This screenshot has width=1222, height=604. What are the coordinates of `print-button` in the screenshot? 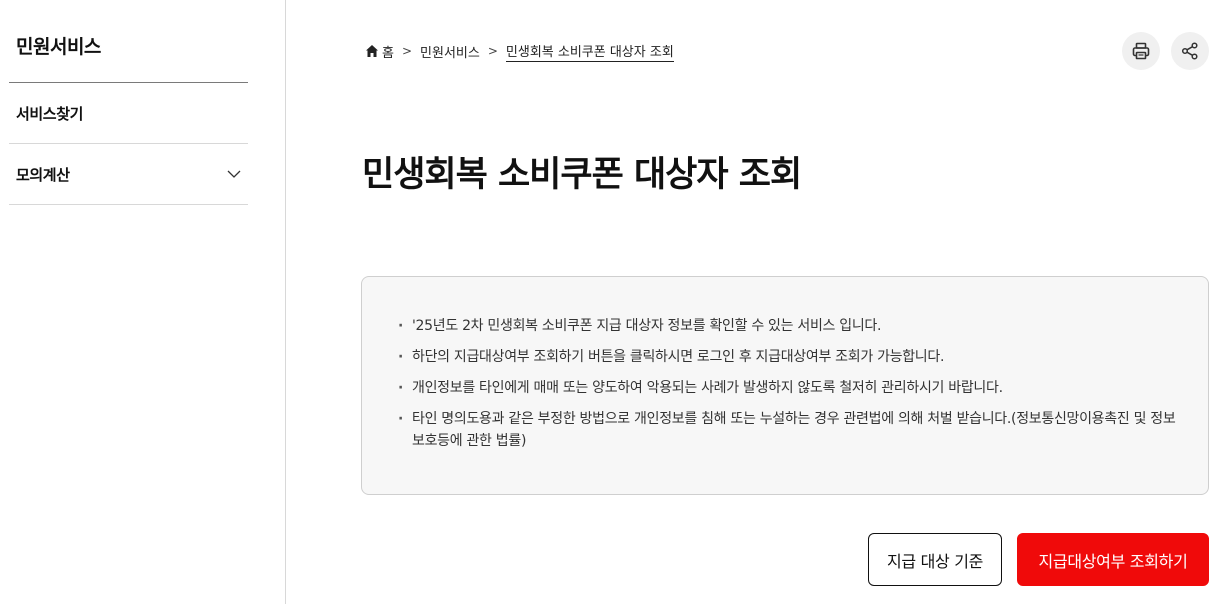 It's located at (1141, 51).